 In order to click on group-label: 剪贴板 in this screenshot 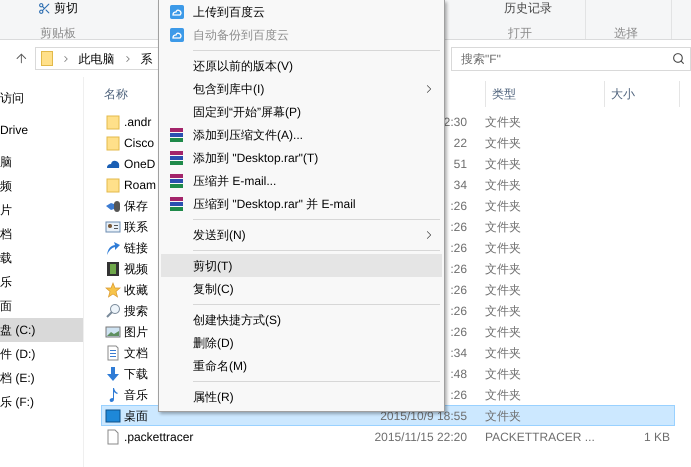, I will do `click(58, 33)`.